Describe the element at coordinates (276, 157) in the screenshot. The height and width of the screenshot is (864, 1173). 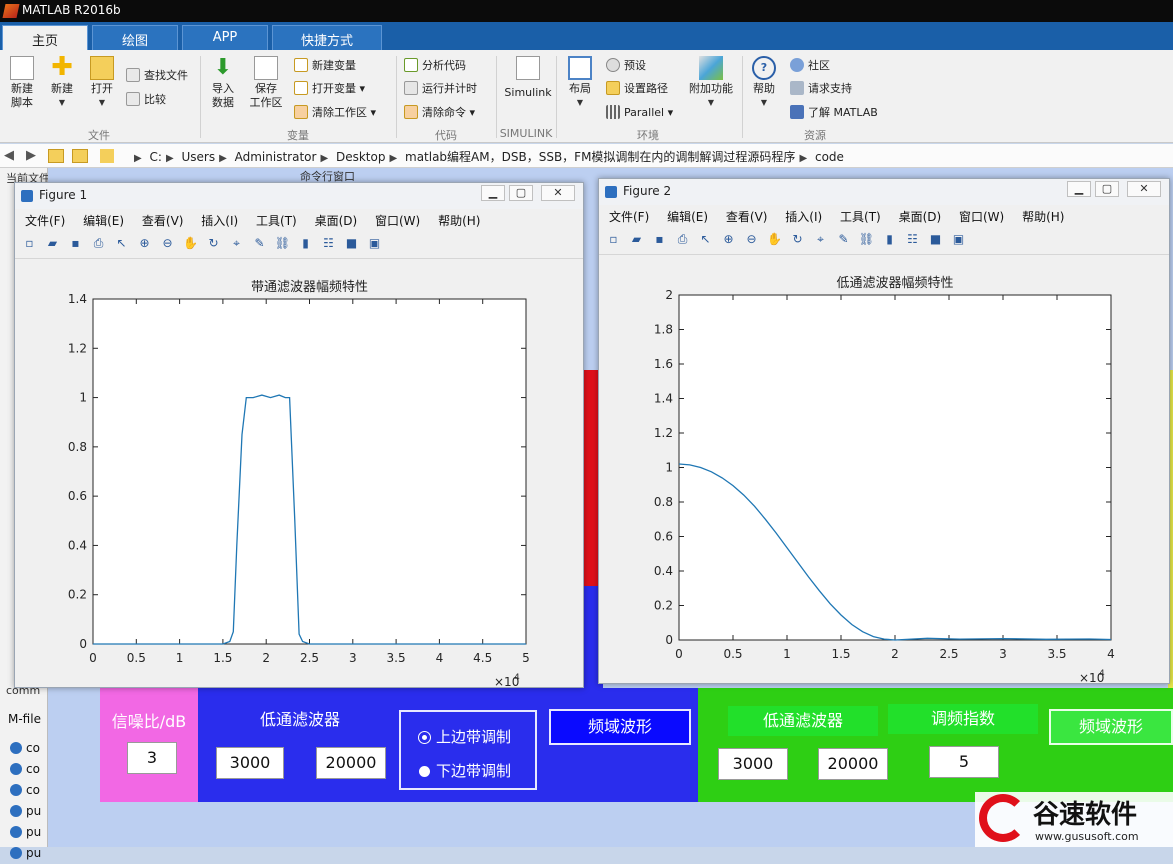
I see `breadcrumb-item: Administrator` at that location.